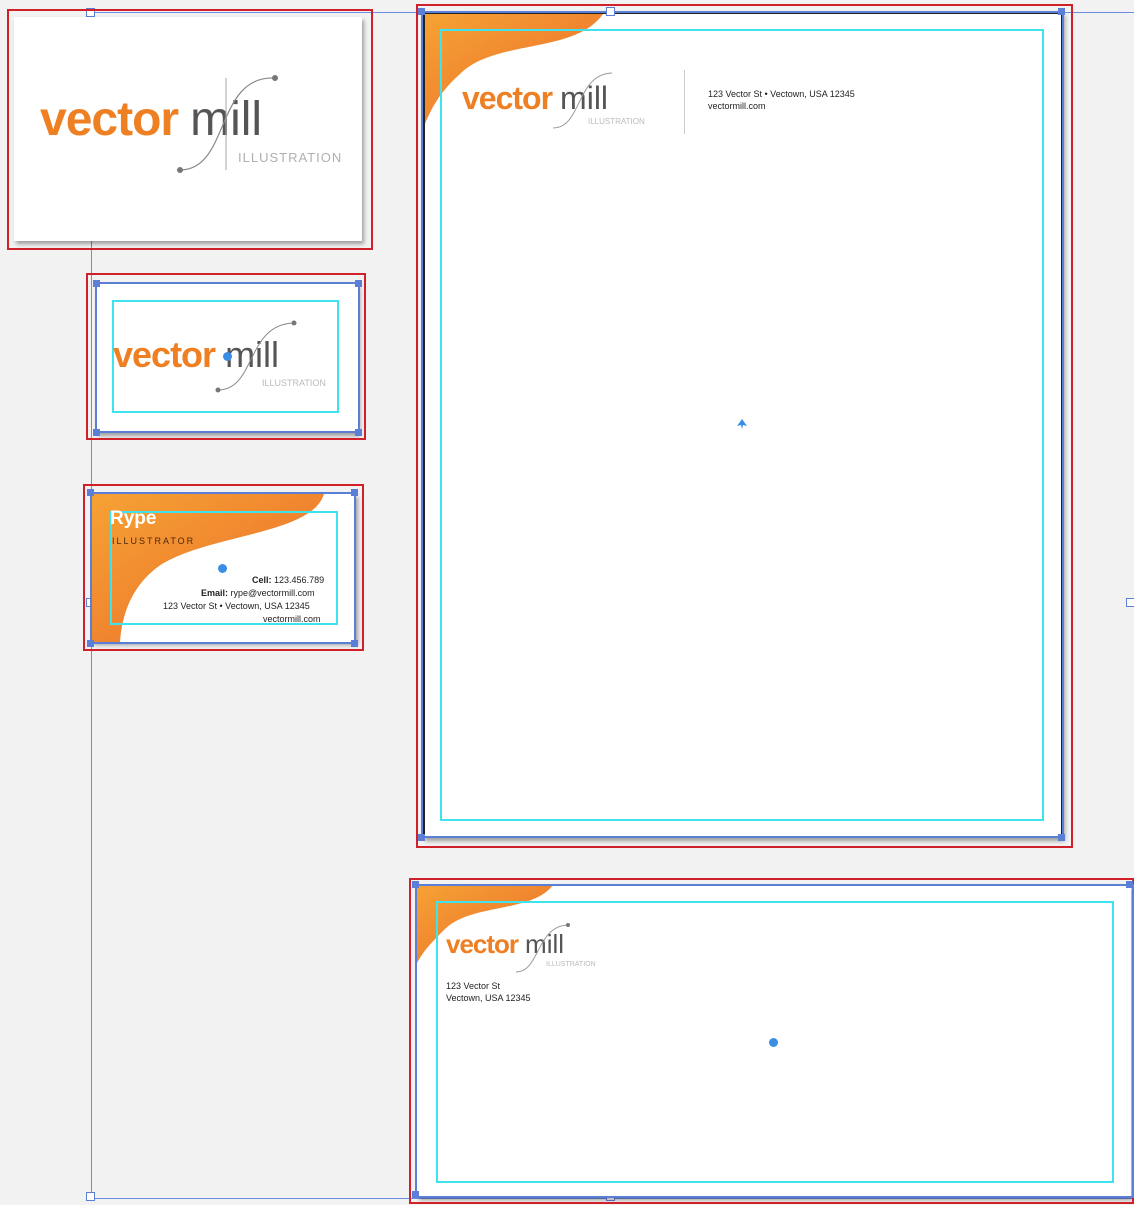 Image resolution: width=1134 pixels, height=1205 pixels. What do you see at coordinates (222, 568) in the screenshot?
I see `card-back-center-point` at bounding box center [222, 568].